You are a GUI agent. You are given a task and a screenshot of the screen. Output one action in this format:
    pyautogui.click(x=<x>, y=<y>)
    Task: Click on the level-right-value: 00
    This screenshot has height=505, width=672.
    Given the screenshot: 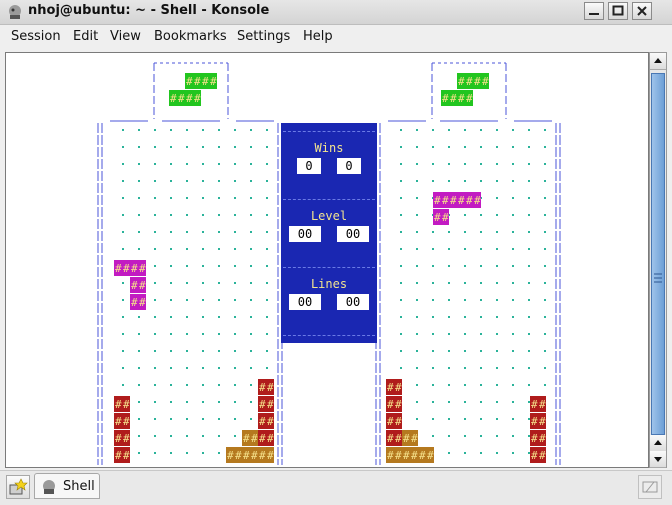 What is the action you would take?
    pyautogui.click(x=353, y=234)
    